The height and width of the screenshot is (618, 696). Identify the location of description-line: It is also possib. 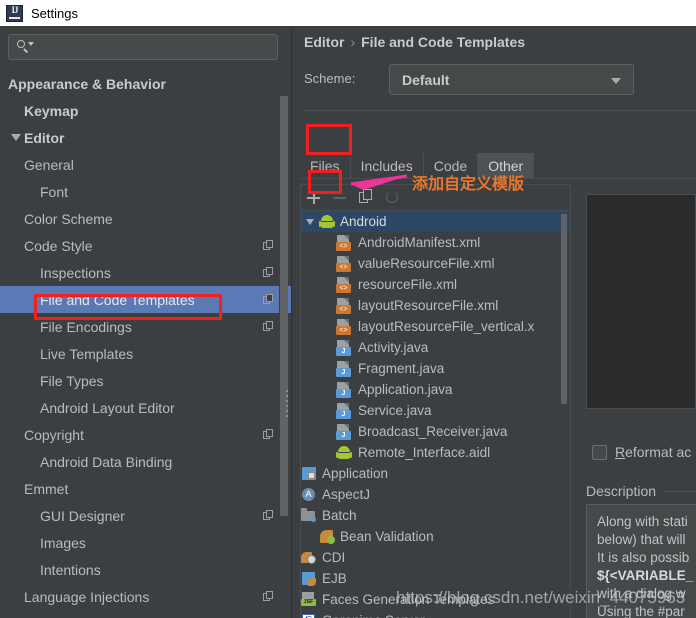
(643, 557).